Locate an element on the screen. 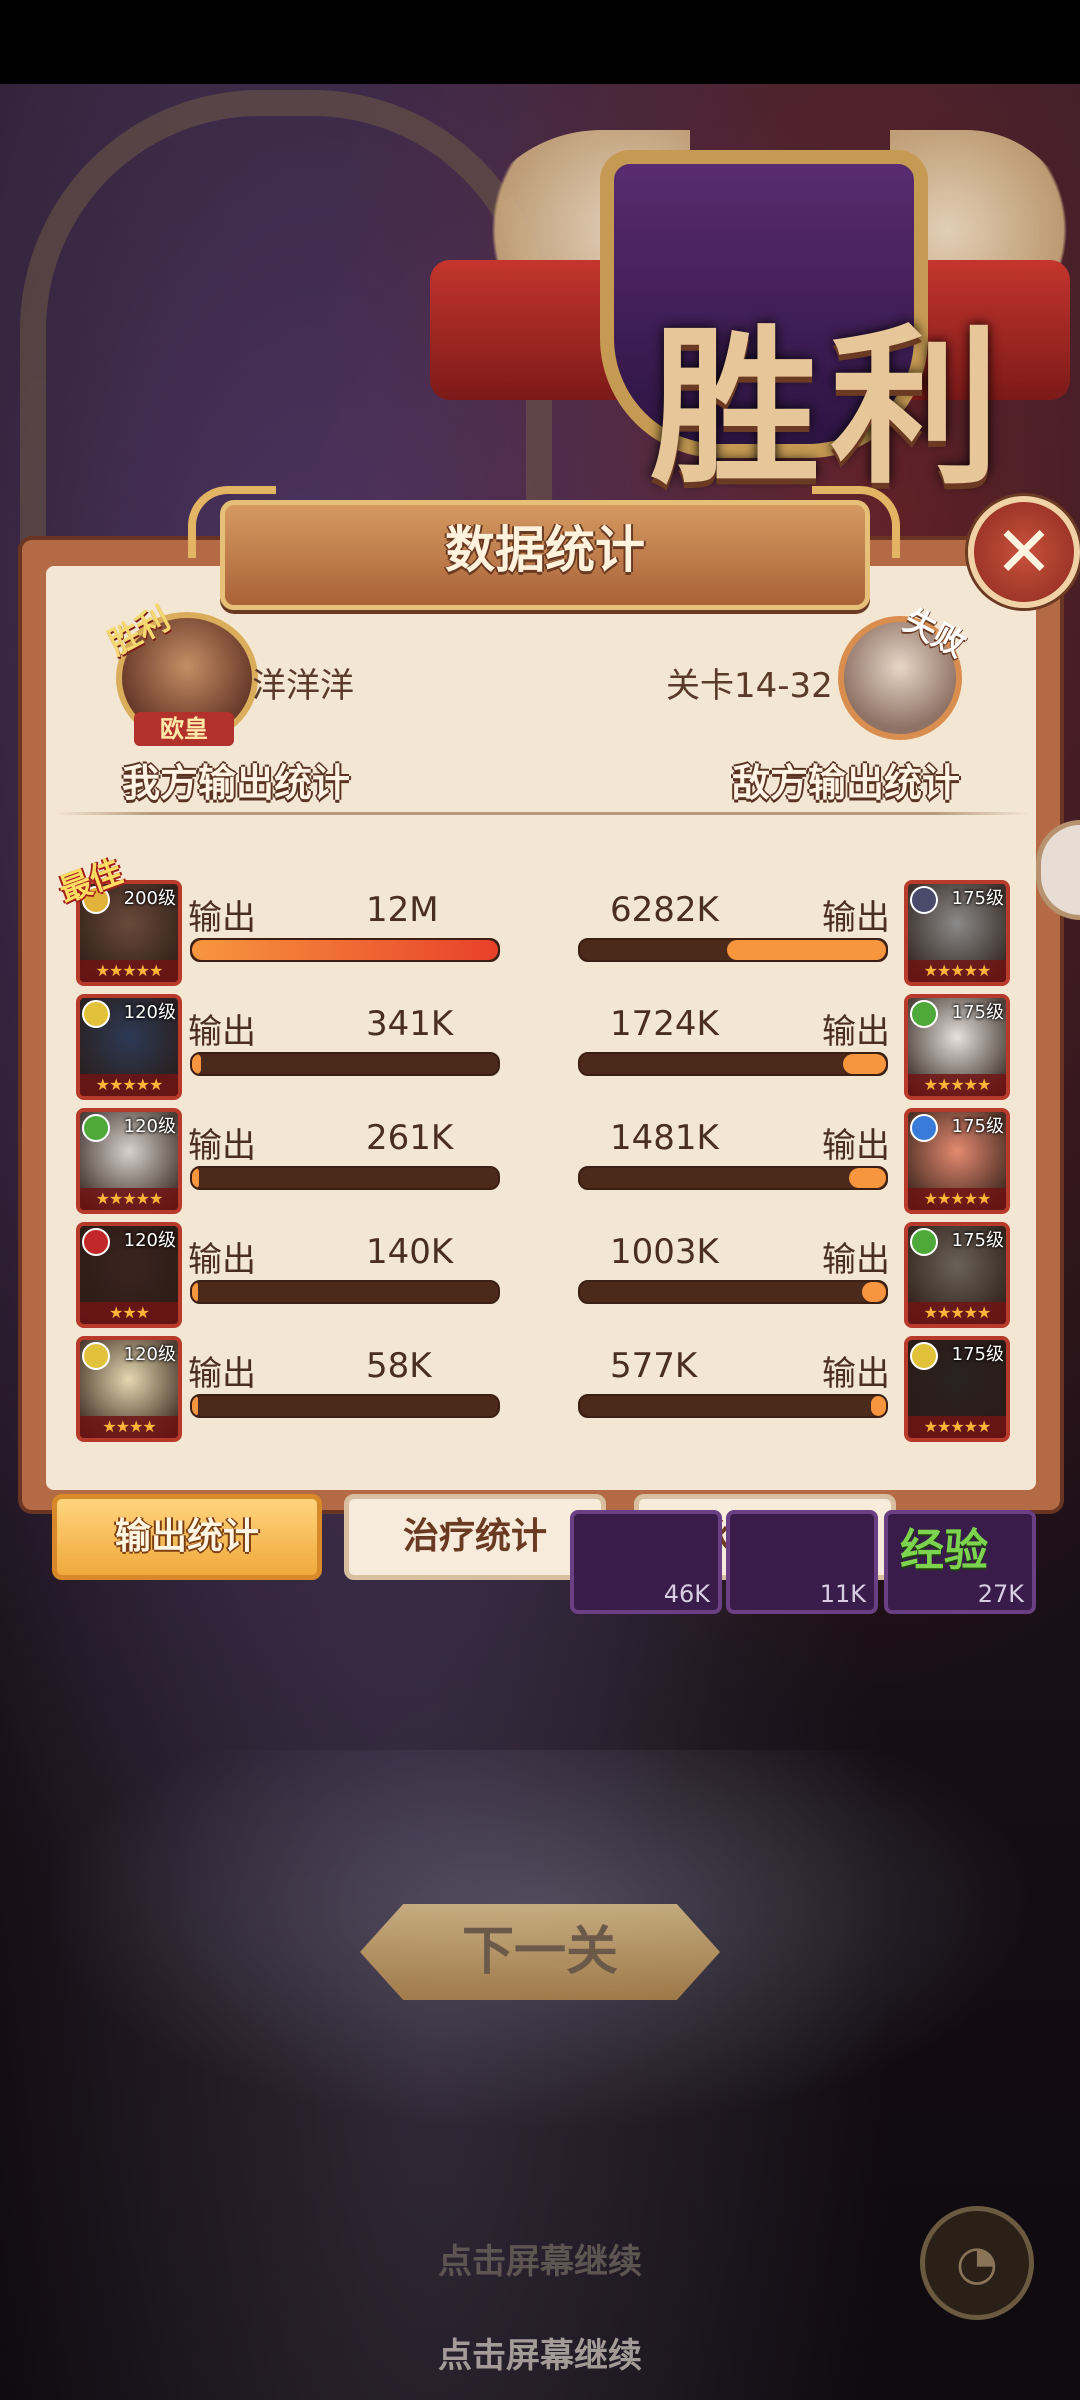 The width and height of the screenshot is (1080, 2400). reward-value: 11K is located at coordinates (842, 1594).